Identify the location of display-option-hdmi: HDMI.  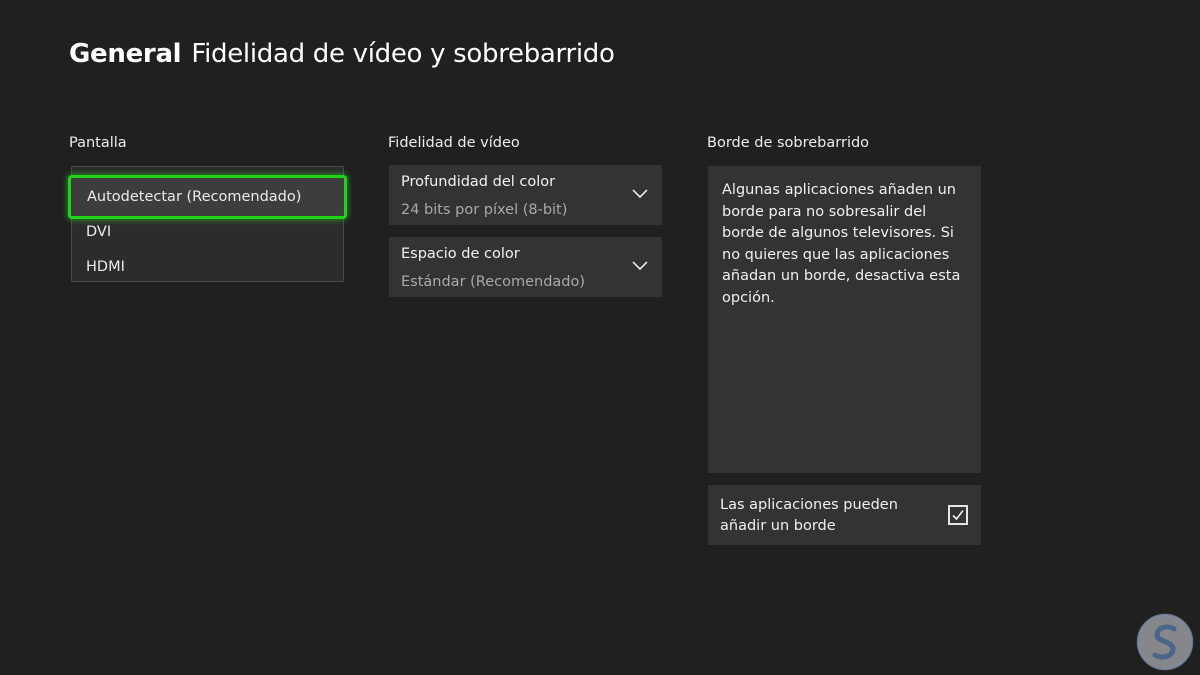
(105, 267).